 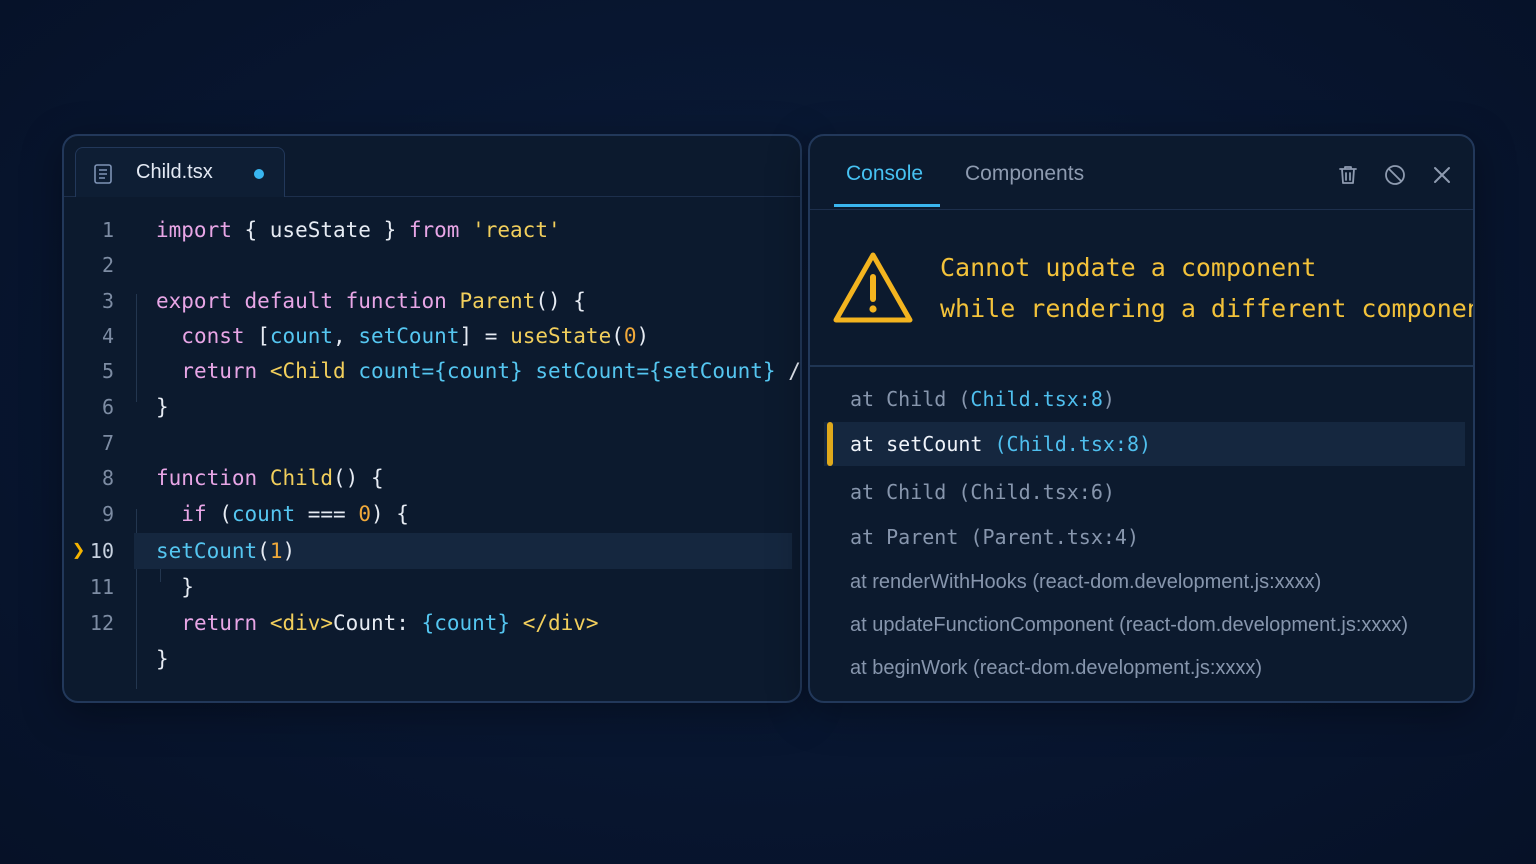 I want to click on stack-frame: at Child (Child.tsx:8), so click(x=1144, y=399).